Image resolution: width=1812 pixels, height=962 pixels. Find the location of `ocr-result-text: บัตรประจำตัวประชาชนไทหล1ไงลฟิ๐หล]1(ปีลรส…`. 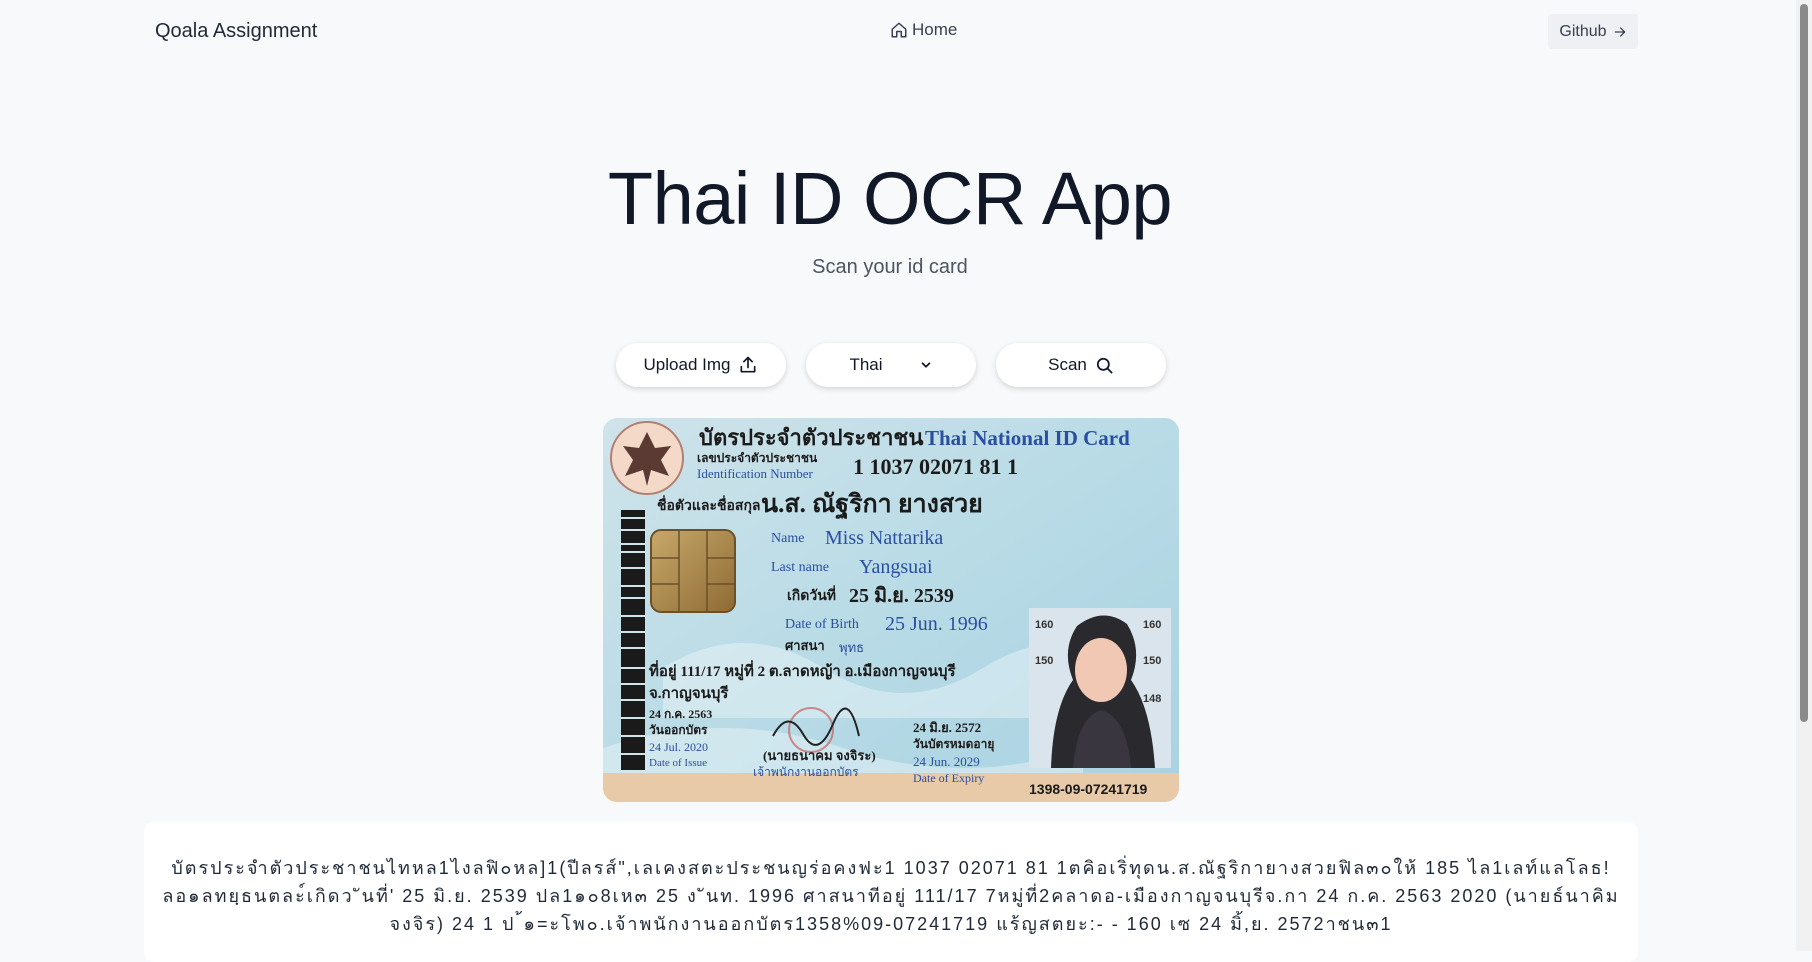

ocr-result-text: บัตรประจำตัวประชาชนไทหล1ไงลฟิ๐หล]1(ปีลรส… is located at coordinates (891, 896).